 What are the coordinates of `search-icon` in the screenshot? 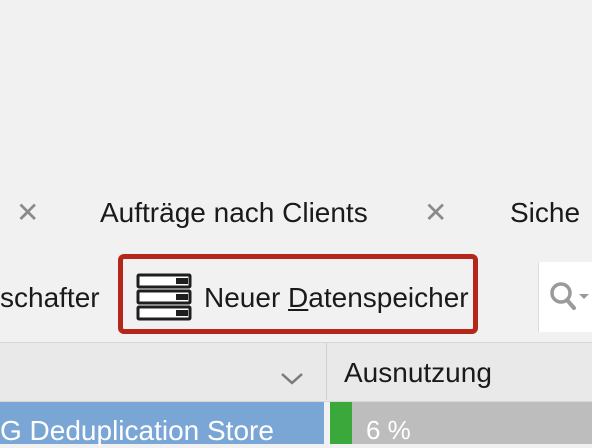 It's located at (569, 296).